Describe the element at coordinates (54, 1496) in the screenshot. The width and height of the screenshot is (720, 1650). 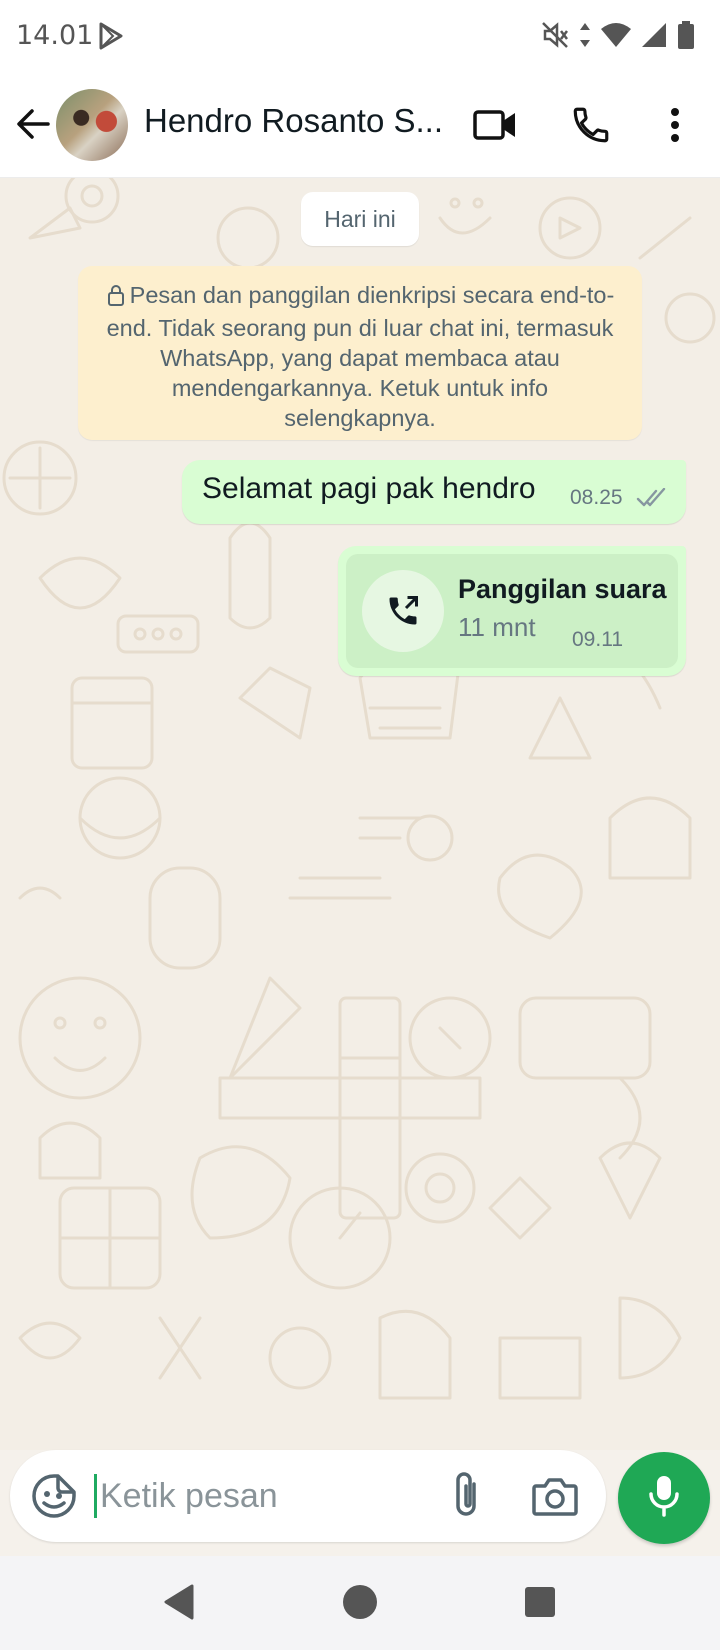
I see `sticker-icon` at that location.